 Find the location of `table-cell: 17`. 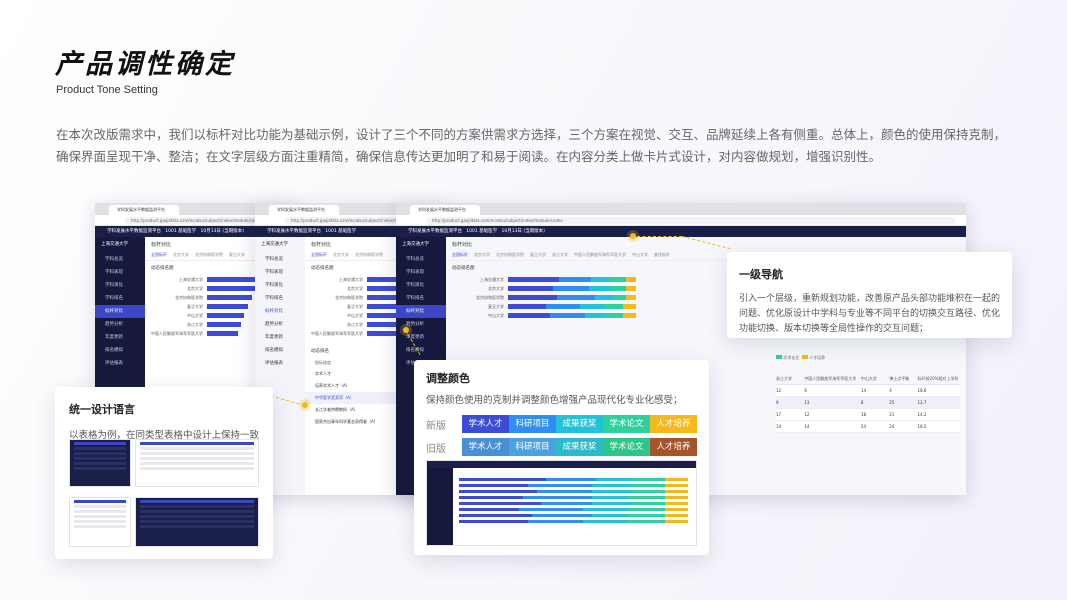

table-cell: 17 is located at coordinates (779, 414).